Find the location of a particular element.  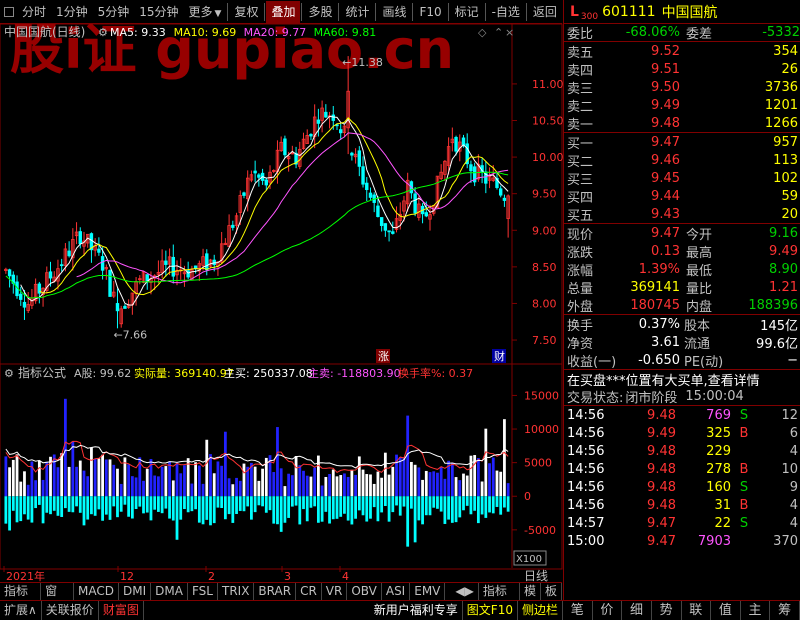

tool-4-button: 画线 is located at coordinates (394, 12).